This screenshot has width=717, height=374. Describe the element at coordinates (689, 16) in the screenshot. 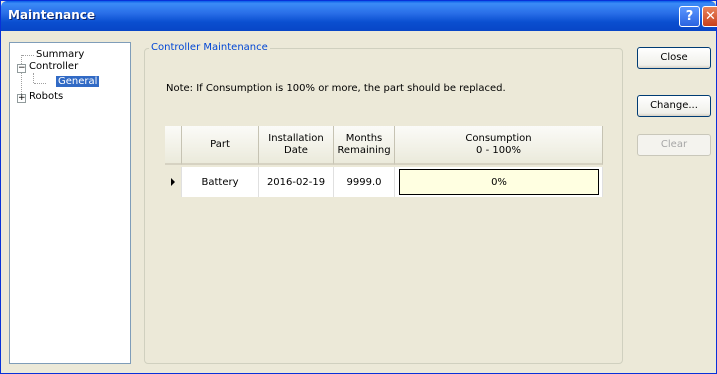

I see `help-button: ?` at that location.